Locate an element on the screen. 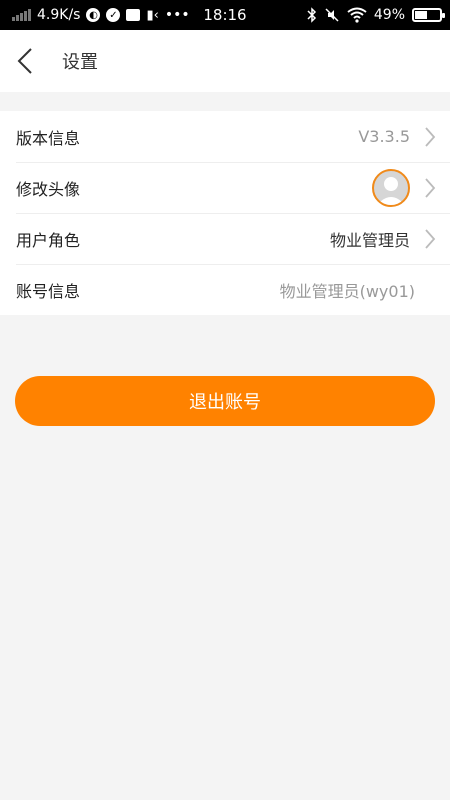 The image size is (450, 800). status-right: 49% is located at coordinates (376, 15).